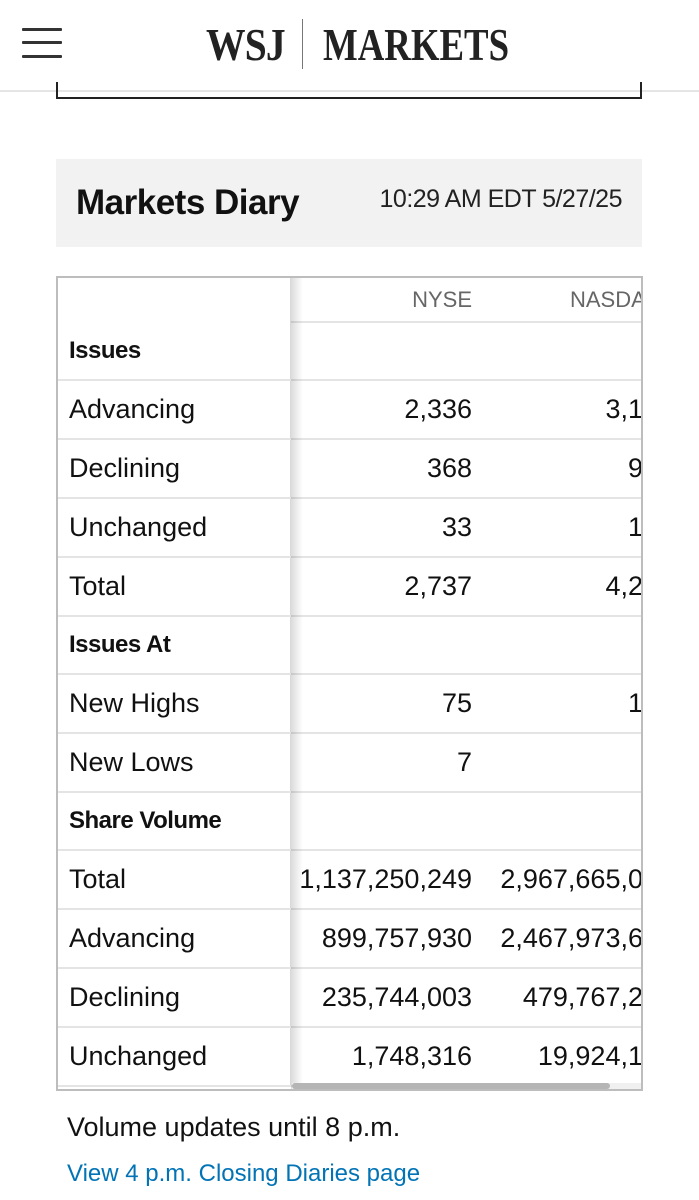  What do you see at coordinates (582, 997) in the screenshot?
I see `nasdaq-value: 479,767,27` at bounding box center [582, 997].